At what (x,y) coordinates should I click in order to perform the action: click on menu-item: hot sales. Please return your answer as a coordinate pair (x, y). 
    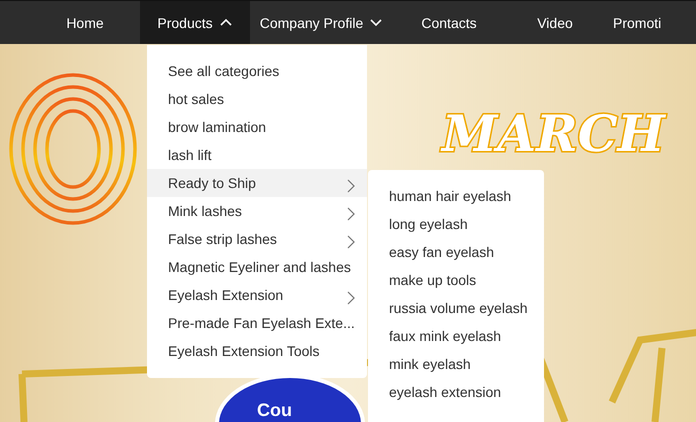
    Looking at the image, I should click on (257, 99).